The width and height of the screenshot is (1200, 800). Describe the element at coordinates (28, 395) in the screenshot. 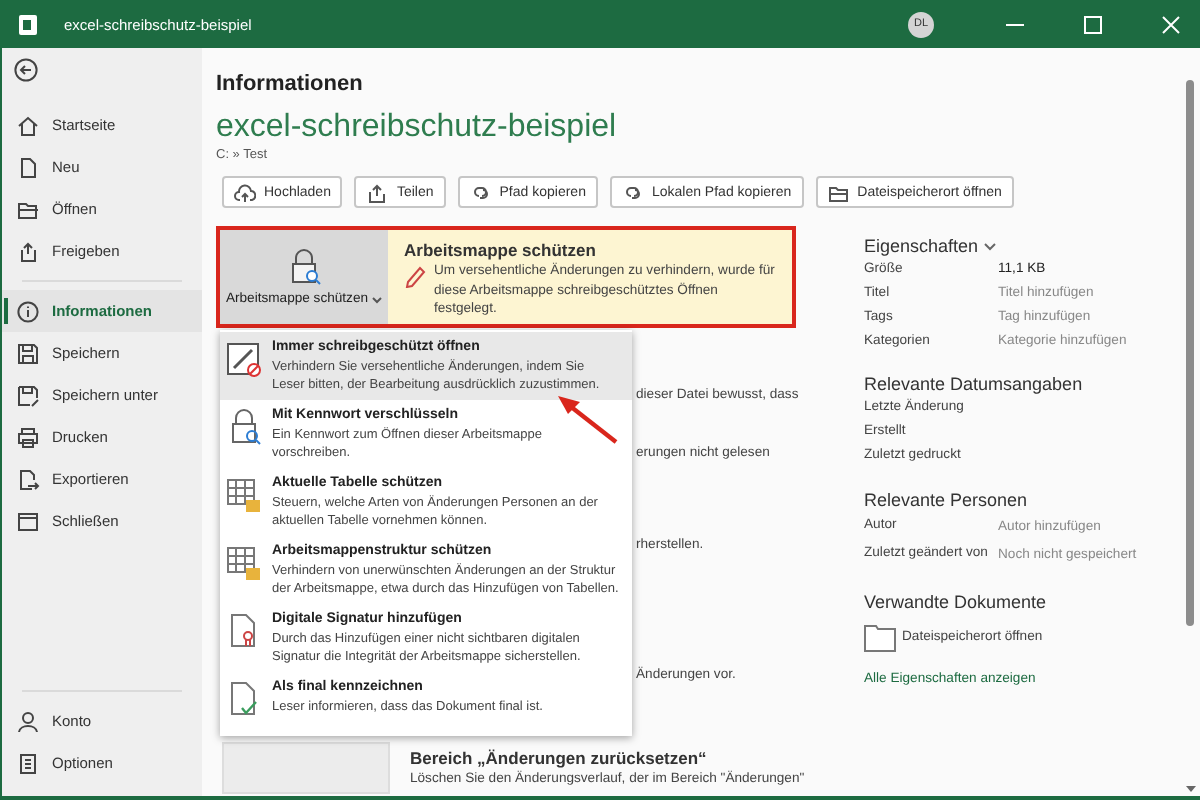

I see `floppy-disk-pen-icon` at that location.